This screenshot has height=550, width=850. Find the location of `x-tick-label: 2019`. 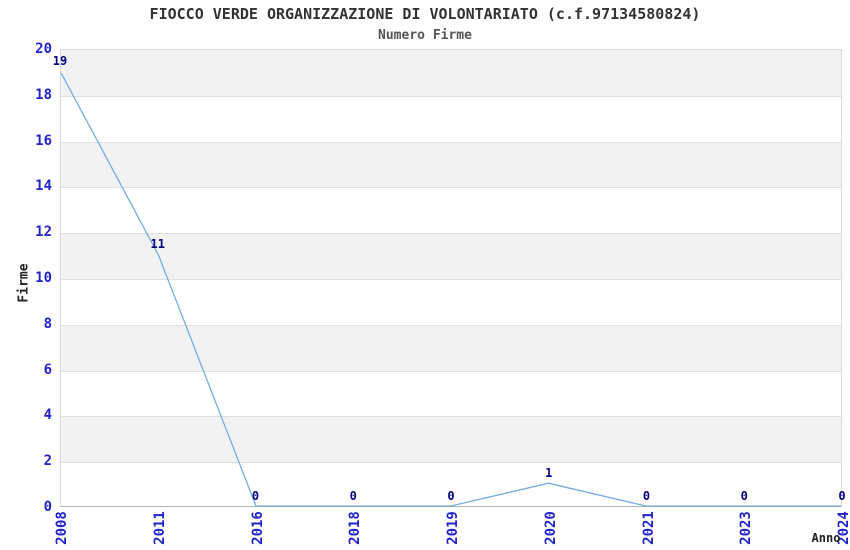

x-tick-label: 2019 is located at coordinates (453, 528).